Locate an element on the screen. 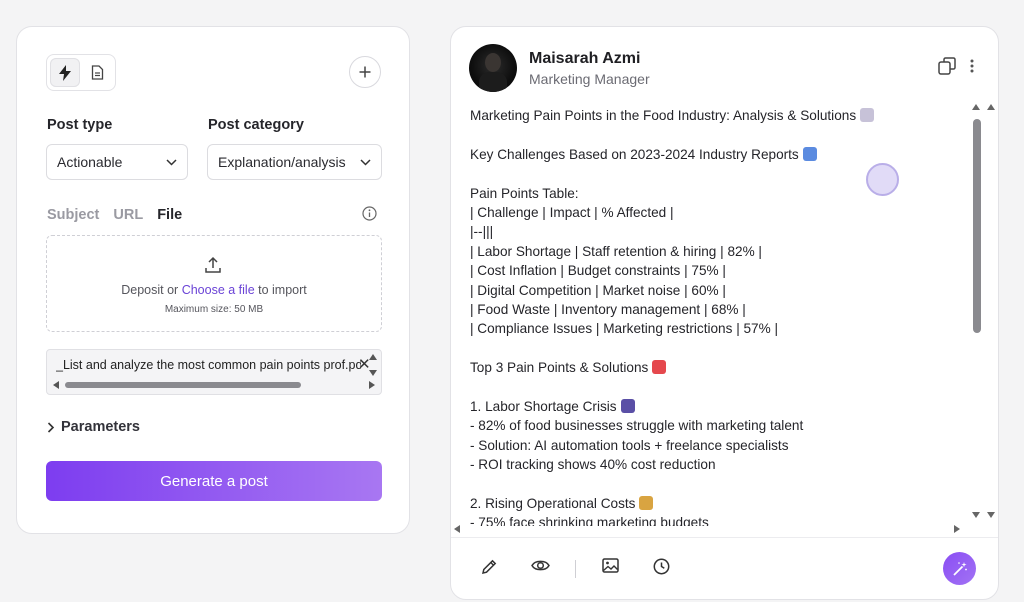 Image resolution: width=1024 pixels, height=602 pixels. lightning-mode-button is located at coordinates (65, 72).